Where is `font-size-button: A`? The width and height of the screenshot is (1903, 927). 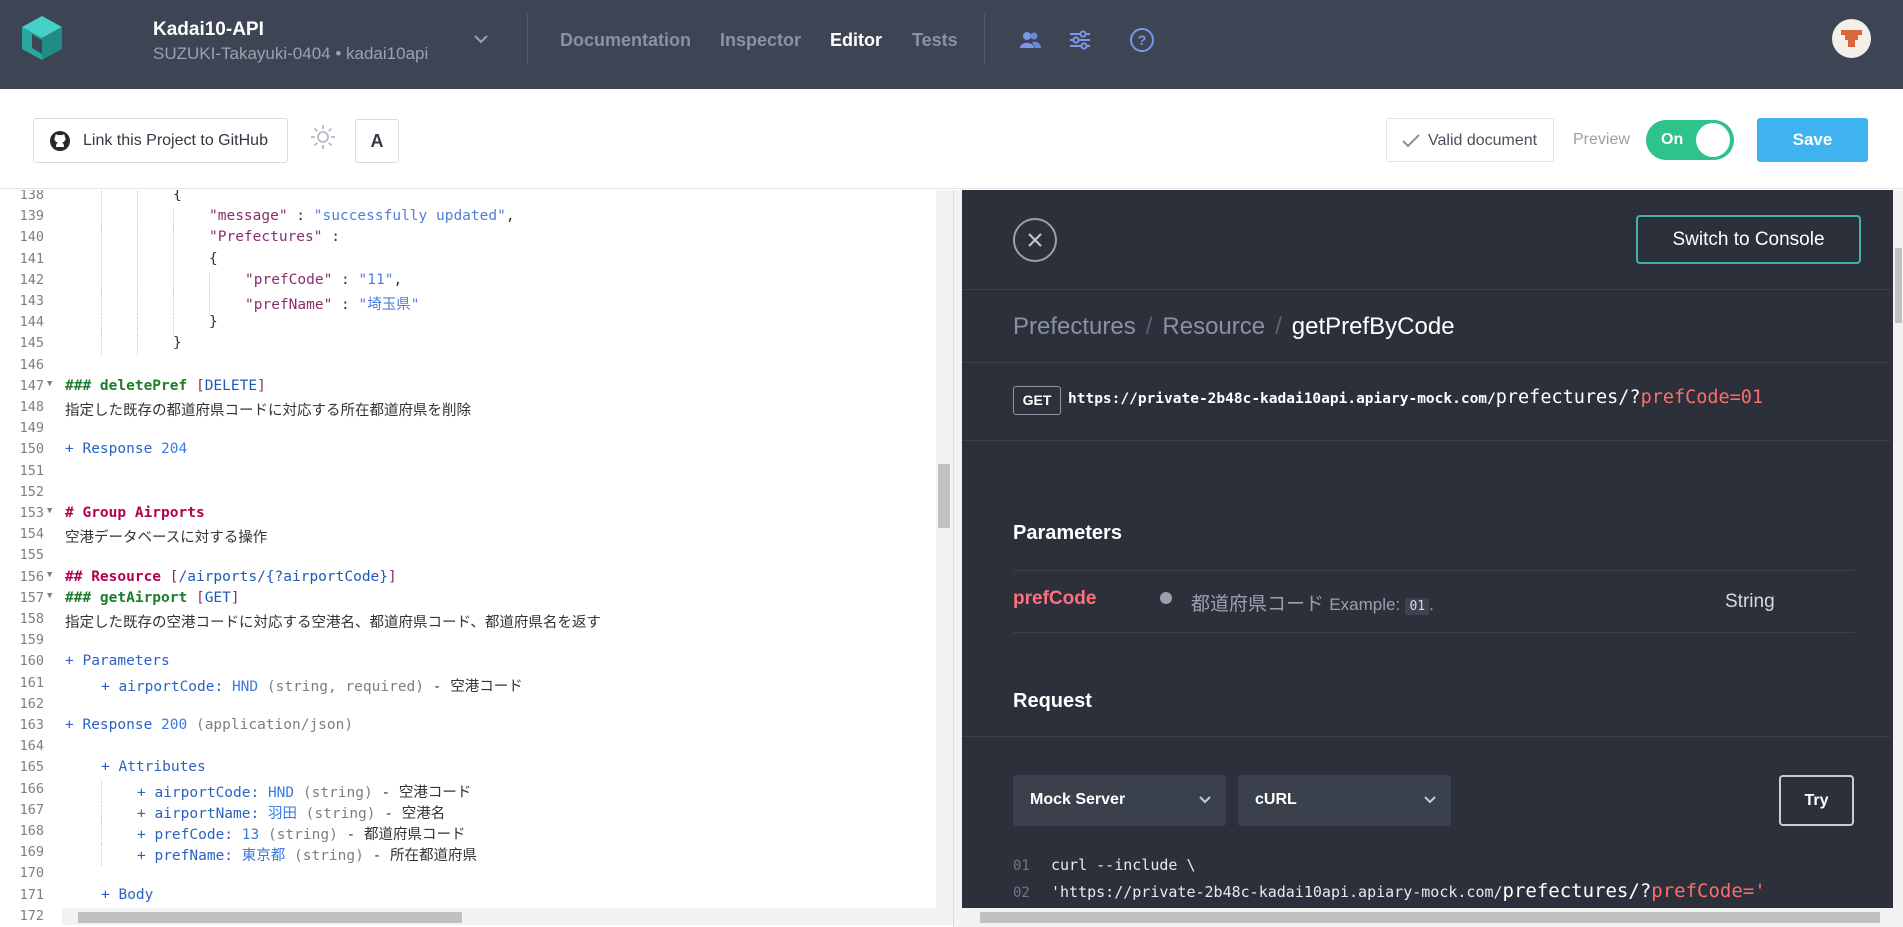 font-size-button: A is located at coordinates (377, 141).